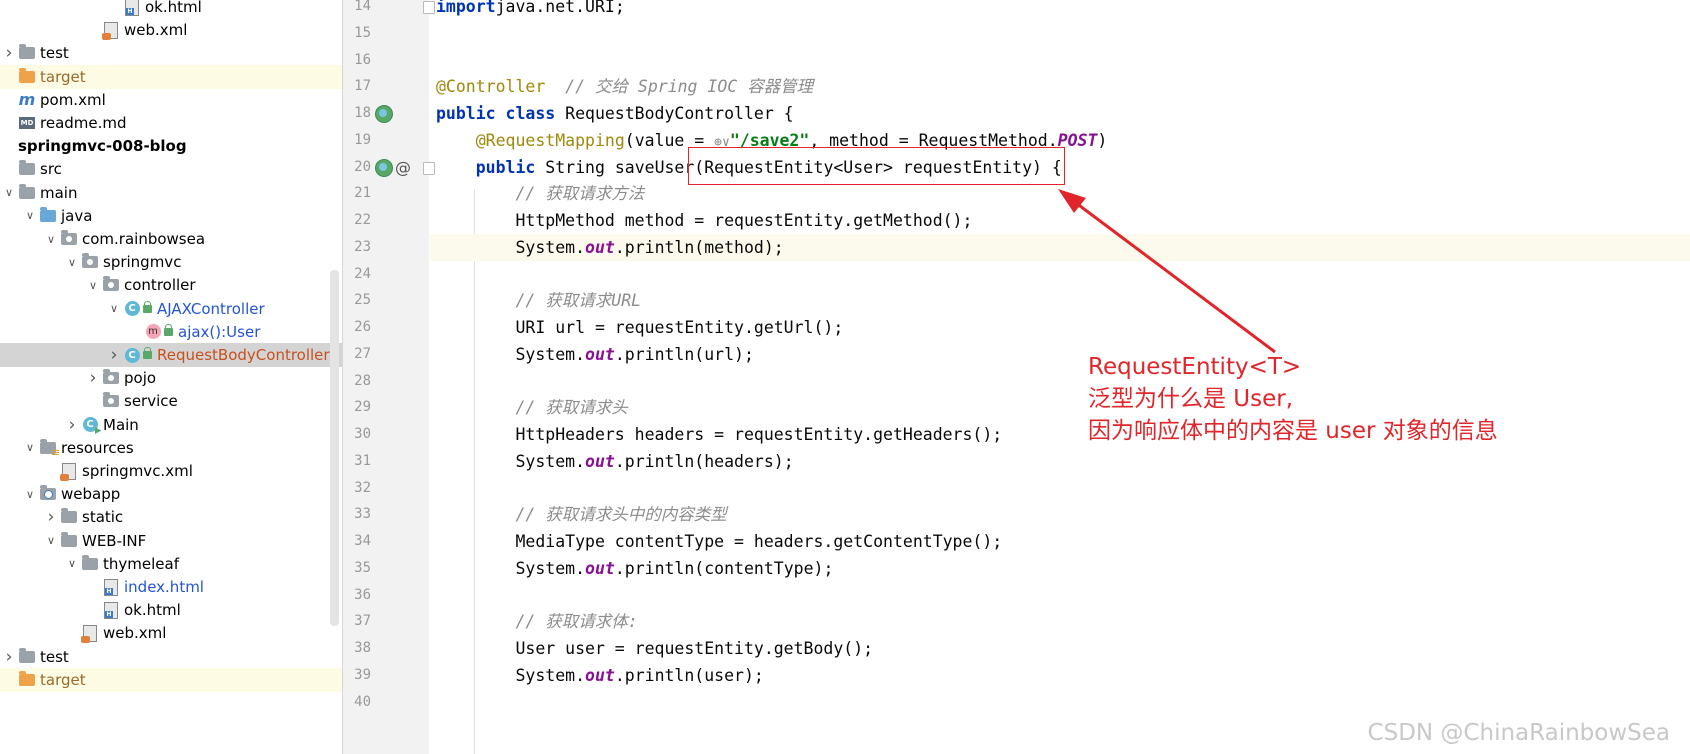 Image resolution: width=1690 pixels, height=754 pixels. Describe the element at coordinates (1060, 300) in the screenshot. I see `code-line: // 获取请求URL` at that location.